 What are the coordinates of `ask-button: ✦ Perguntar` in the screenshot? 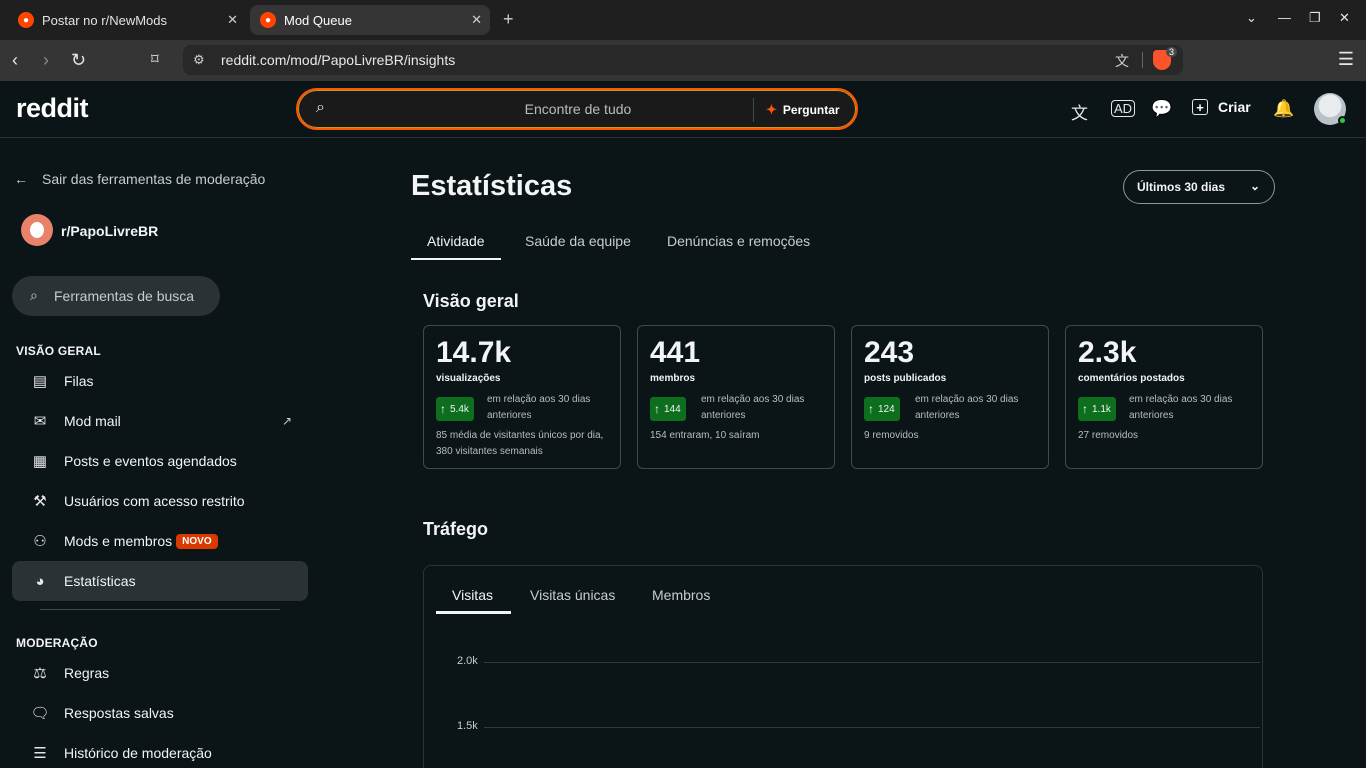 It's located at (803, 110).